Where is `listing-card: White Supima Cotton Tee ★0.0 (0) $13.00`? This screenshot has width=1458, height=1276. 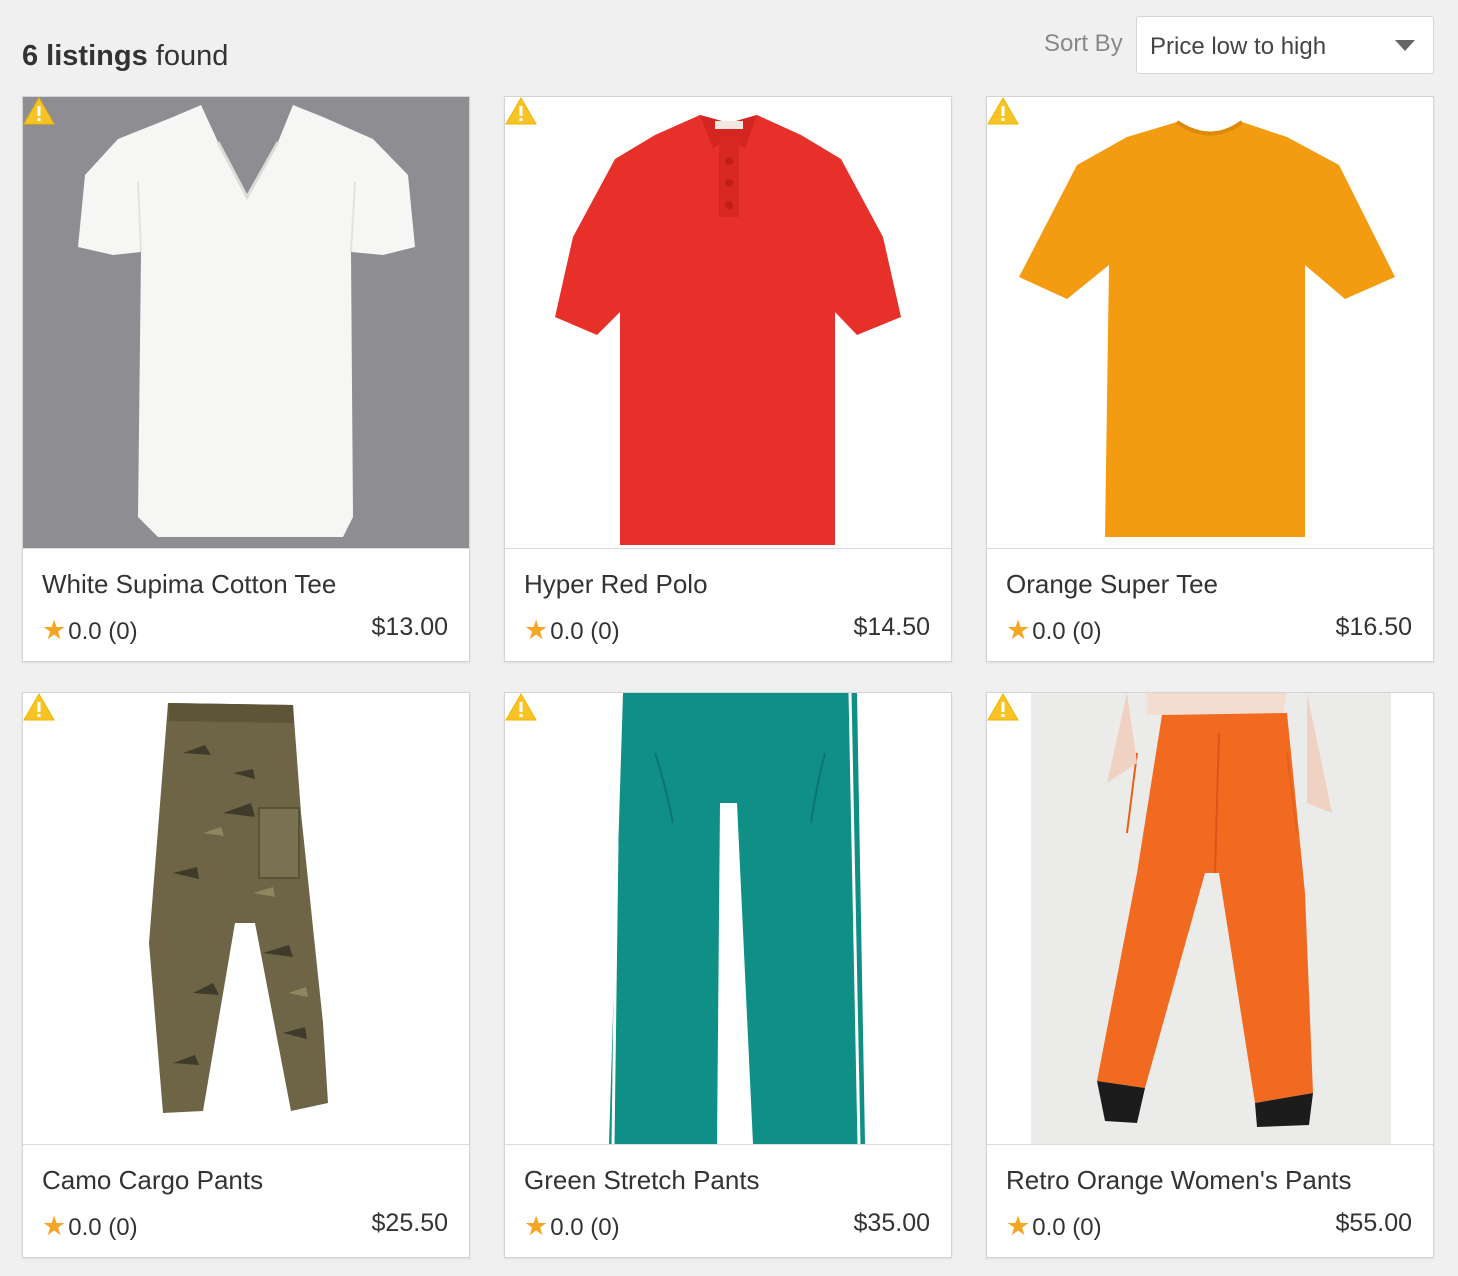
listing-card: White Supima Cotton Tee ★0.0 (0) $13.00 is located at coordinates (246, 379).